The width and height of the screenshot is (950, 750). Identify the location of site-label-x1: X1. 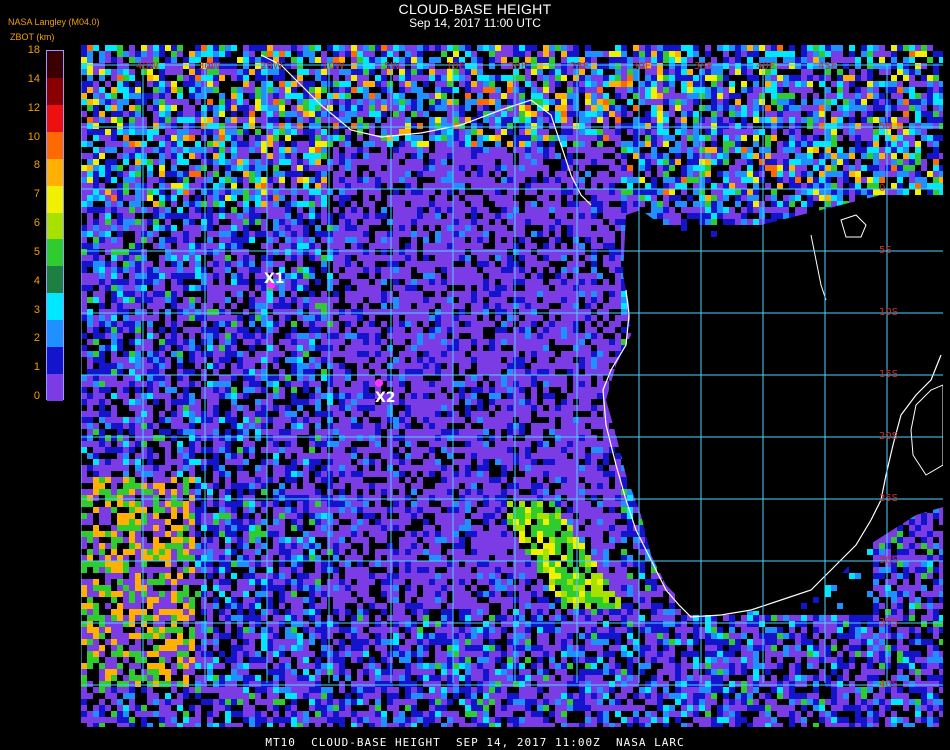
(274, 279).